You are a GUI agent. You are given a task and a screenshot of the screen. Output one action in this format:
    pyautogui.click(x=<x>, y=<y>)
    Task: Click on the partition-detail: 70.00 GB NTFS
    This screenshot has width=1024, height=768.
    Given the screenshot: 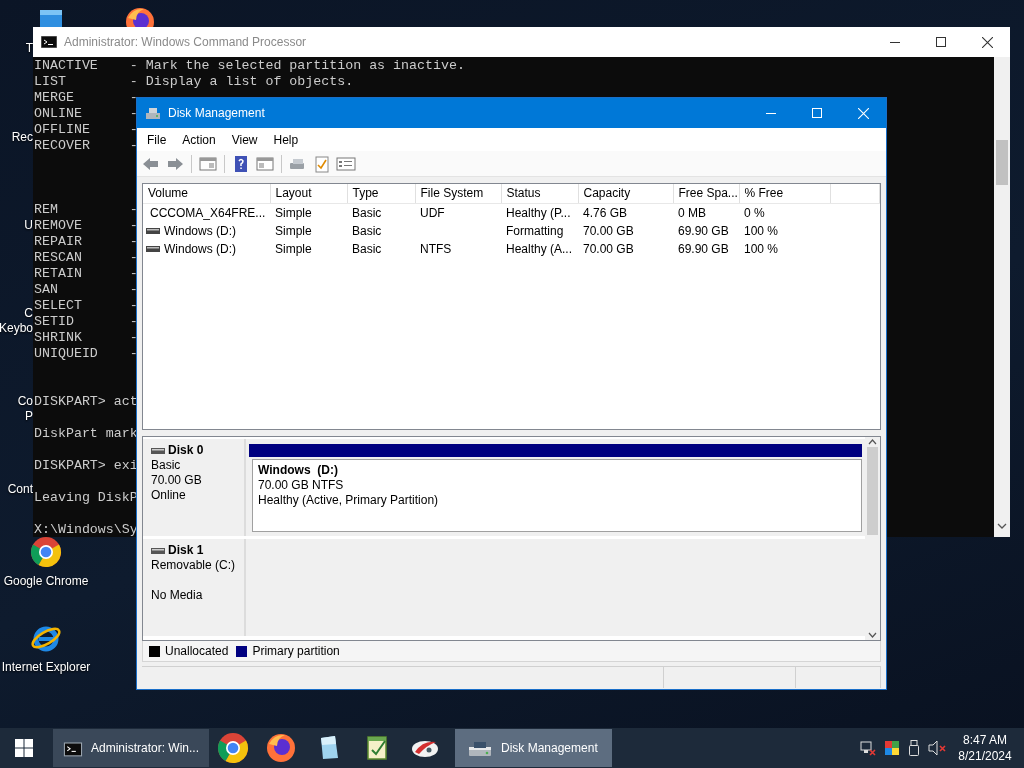 What is the action you would take?
    pyautogui.click(x=301, y=485)
    